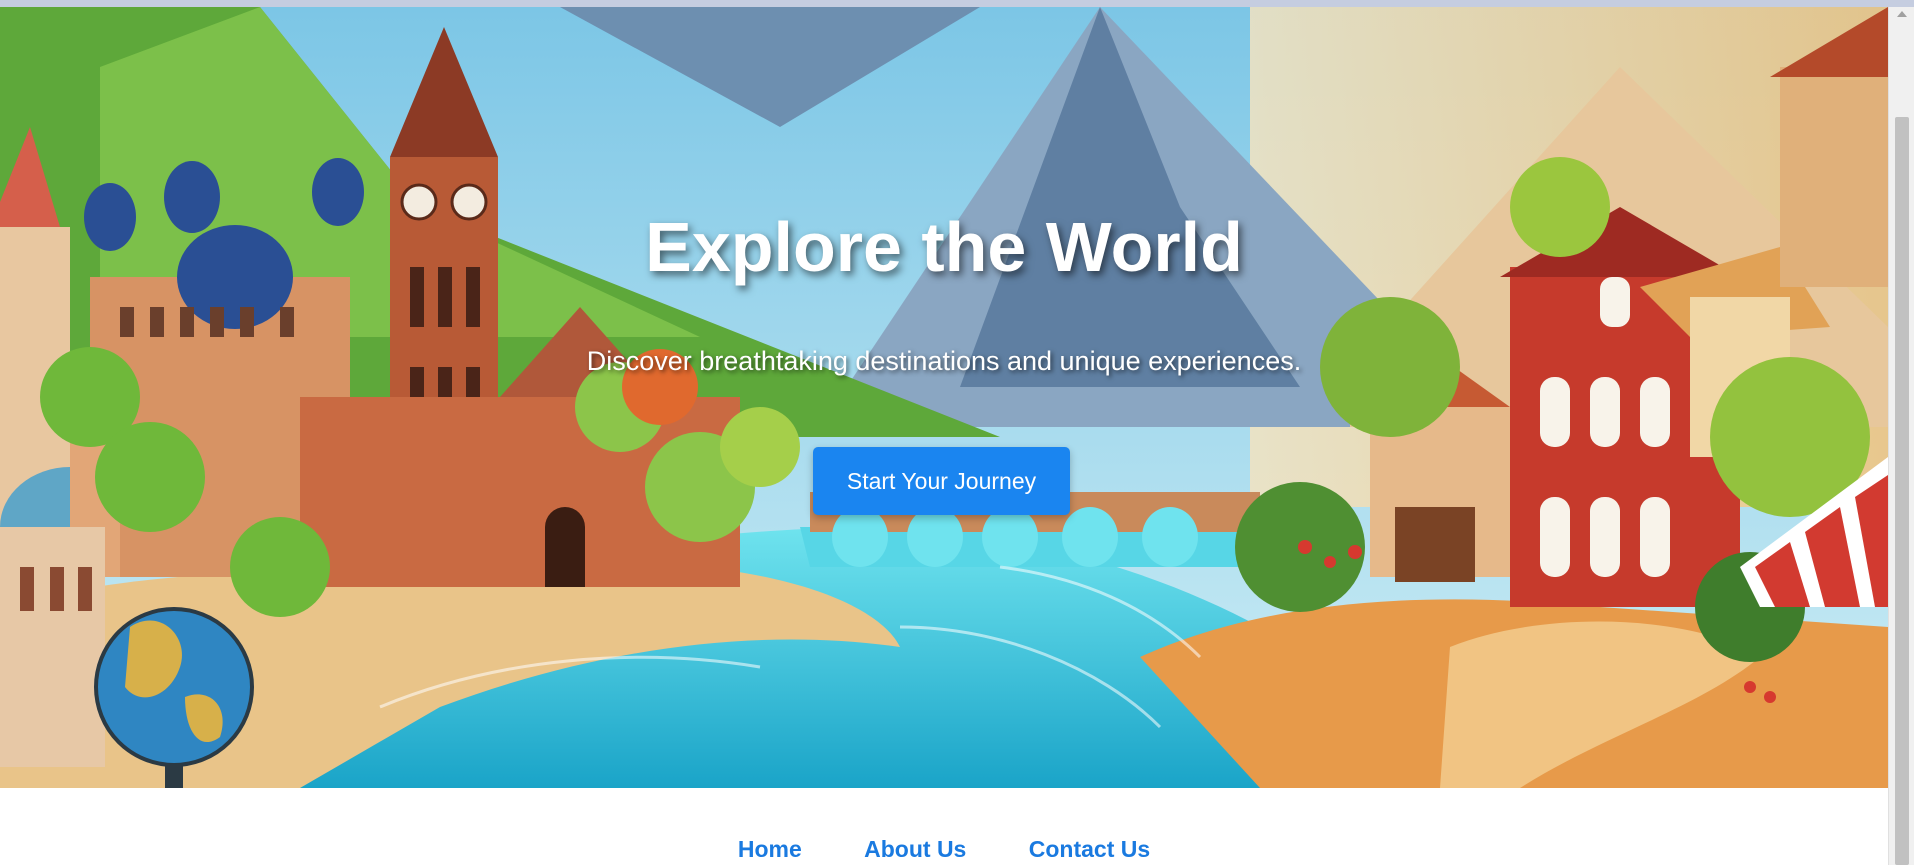  Describe the element at coordinates (915, 849) in the screenshot. I see `nav-link-about-us: About Us` at that location.